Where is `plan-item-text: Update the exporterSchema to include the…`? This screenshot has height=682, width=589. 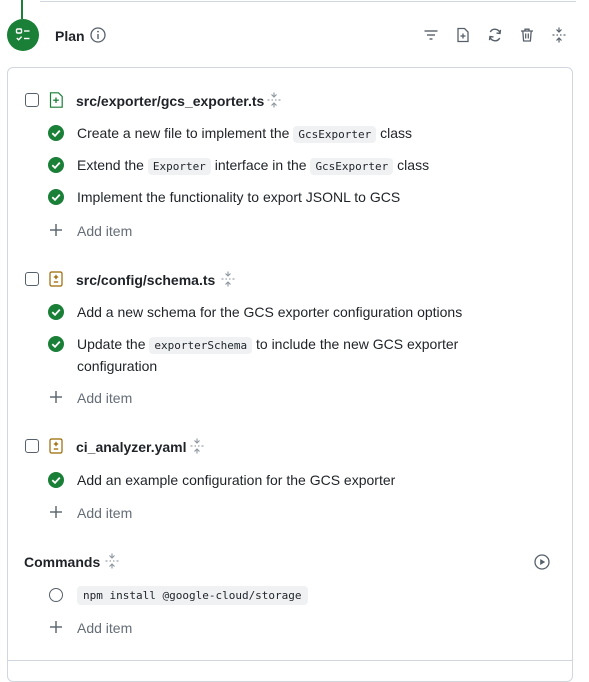 plan-item-text: Update the exporterSchema to include the… is located at coordinates (268, 345).